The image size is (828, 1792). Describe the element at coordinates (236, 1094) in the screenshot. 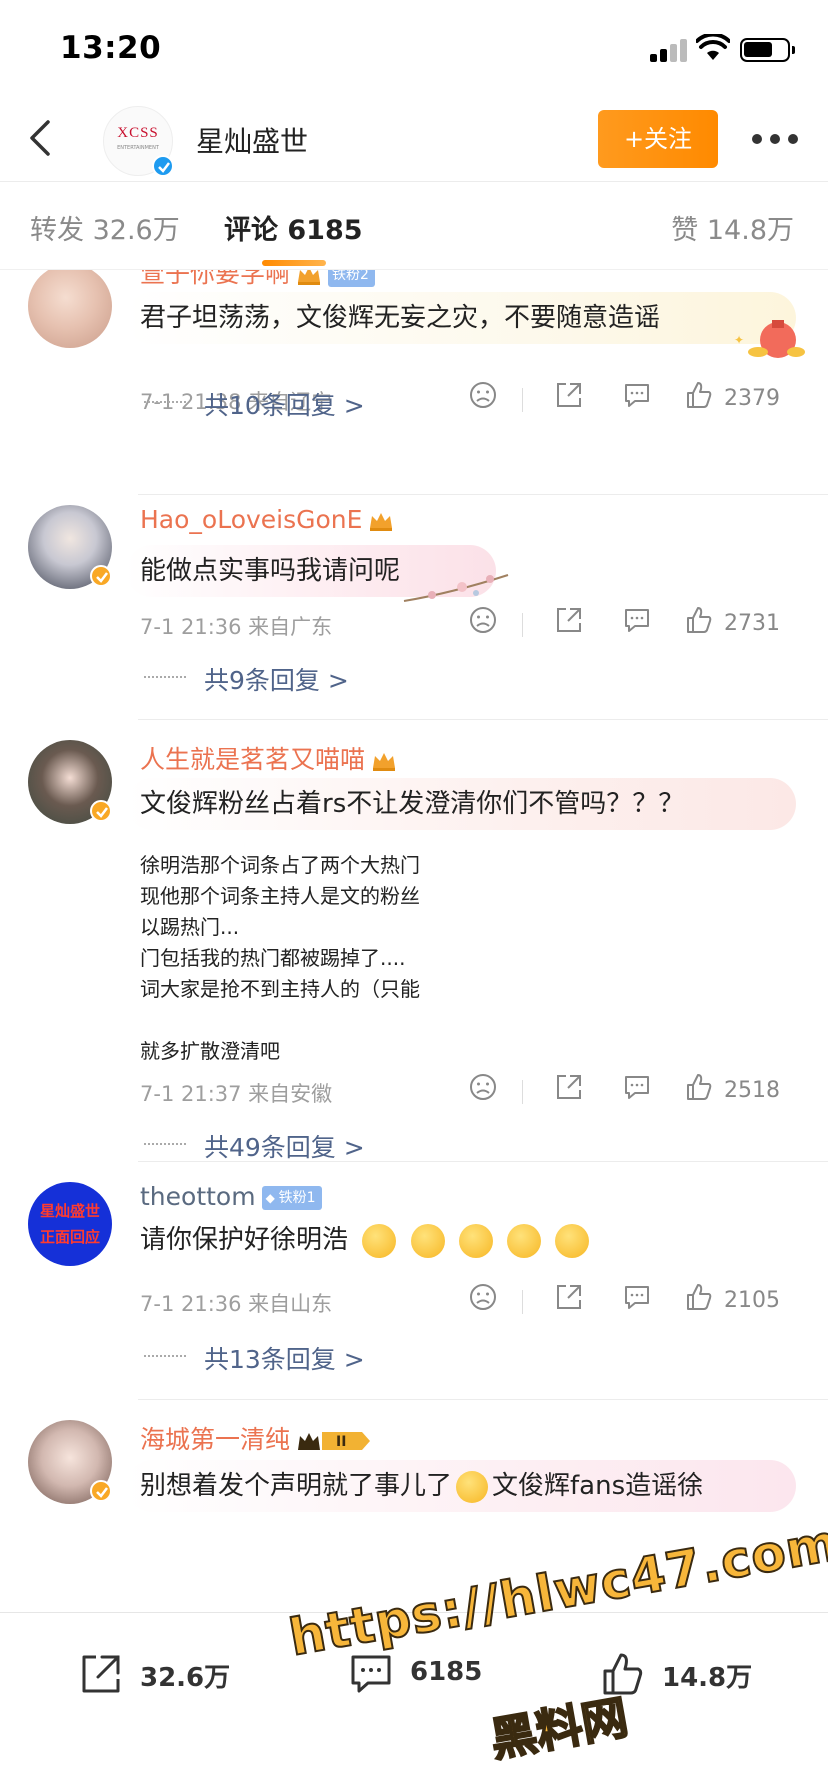

I see `comment-meta: 7-1 21:37 来自安徽` at that location.